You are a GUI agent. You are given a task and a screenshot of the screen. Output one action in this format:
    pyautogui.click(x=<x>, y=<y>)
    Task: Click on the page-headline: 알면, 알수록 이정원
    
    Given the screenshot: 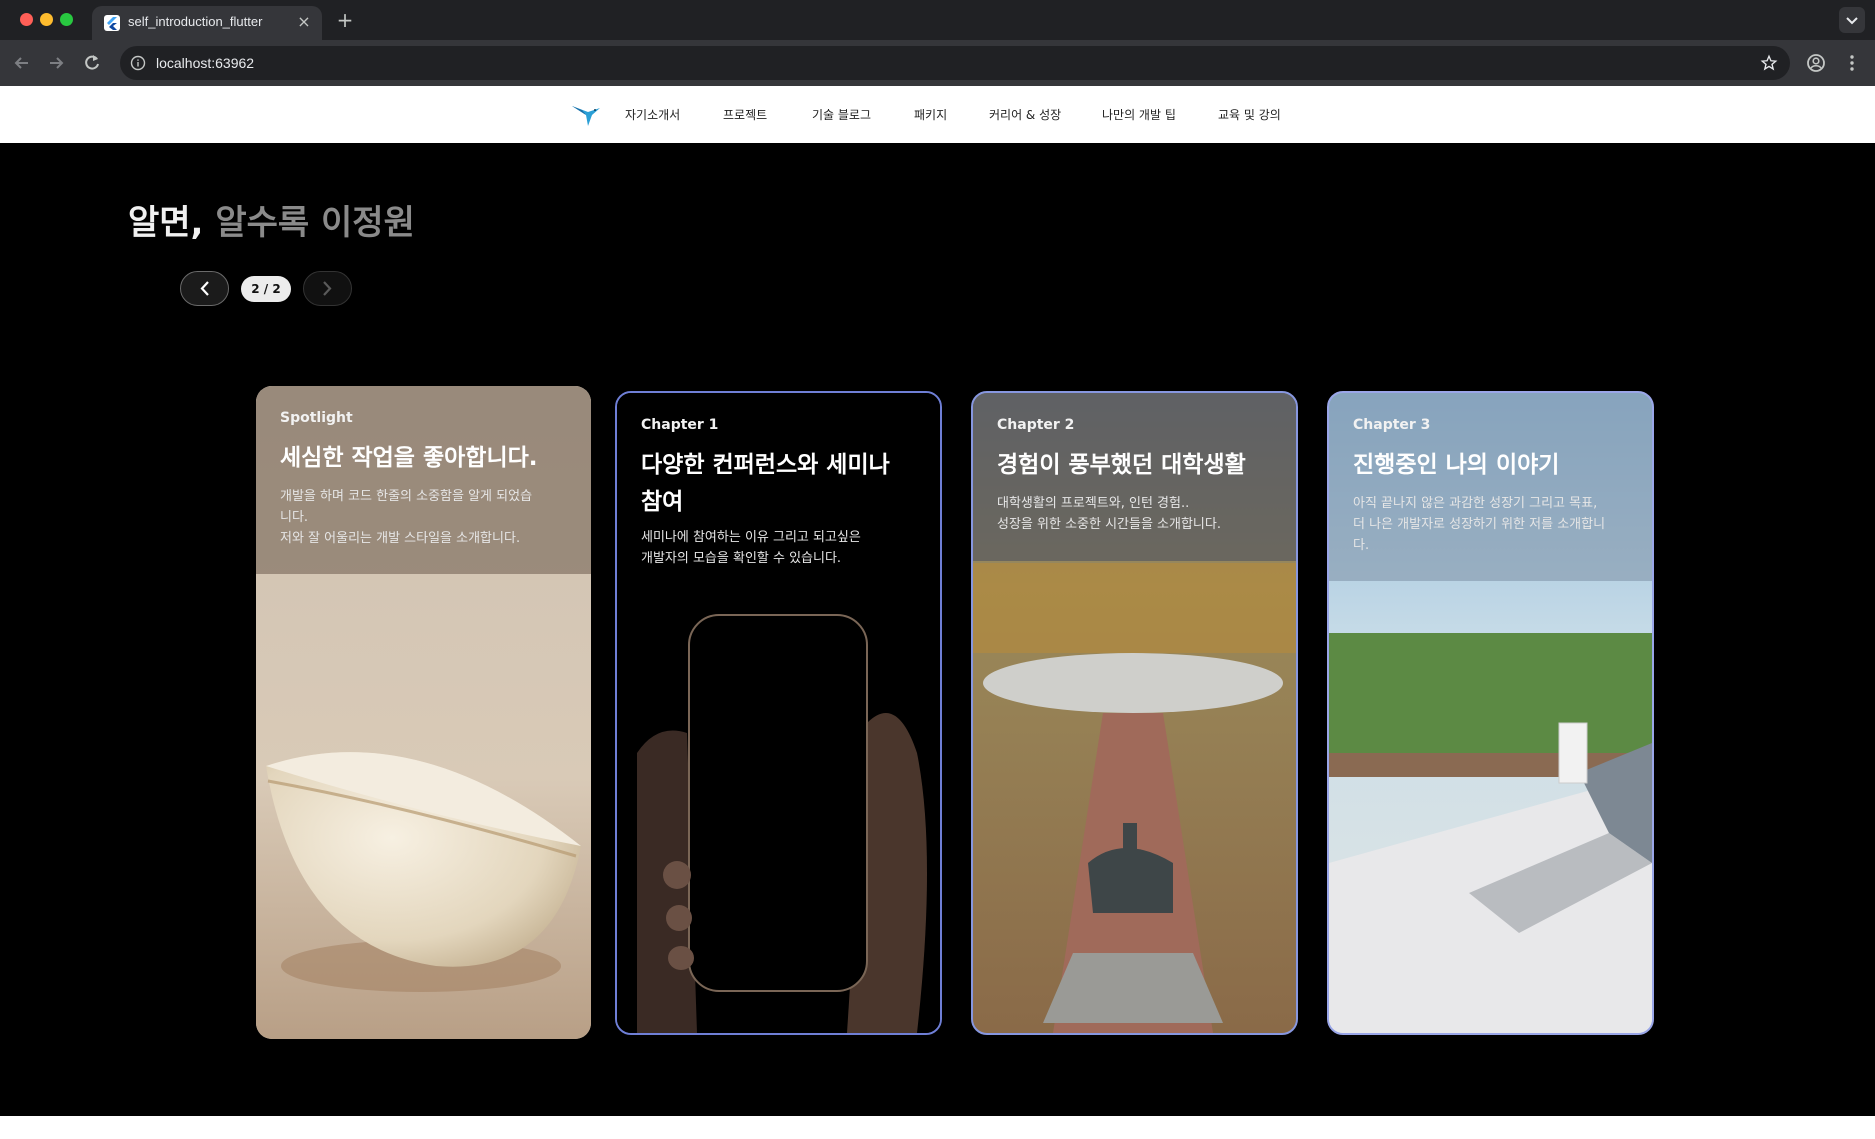 What is the action you would take?
    pyautogui.click(x=271, y=219)
    